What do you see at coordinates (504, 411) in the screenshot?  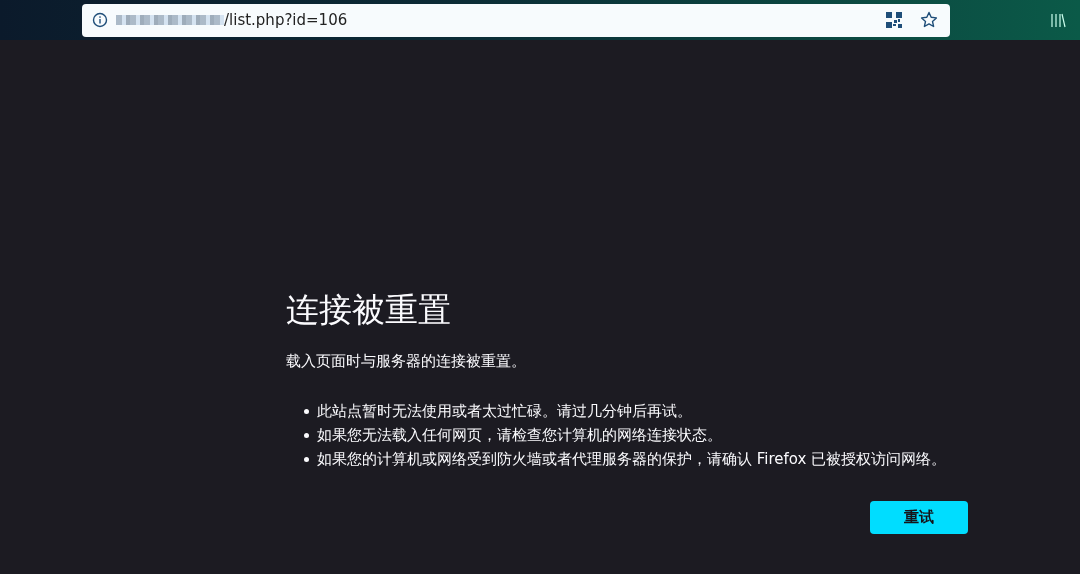 I see `suggestion-text: 此站点暂时无法使用或者太过忙碌。请过几分钟后再试。` at bounding box center [504, 411].